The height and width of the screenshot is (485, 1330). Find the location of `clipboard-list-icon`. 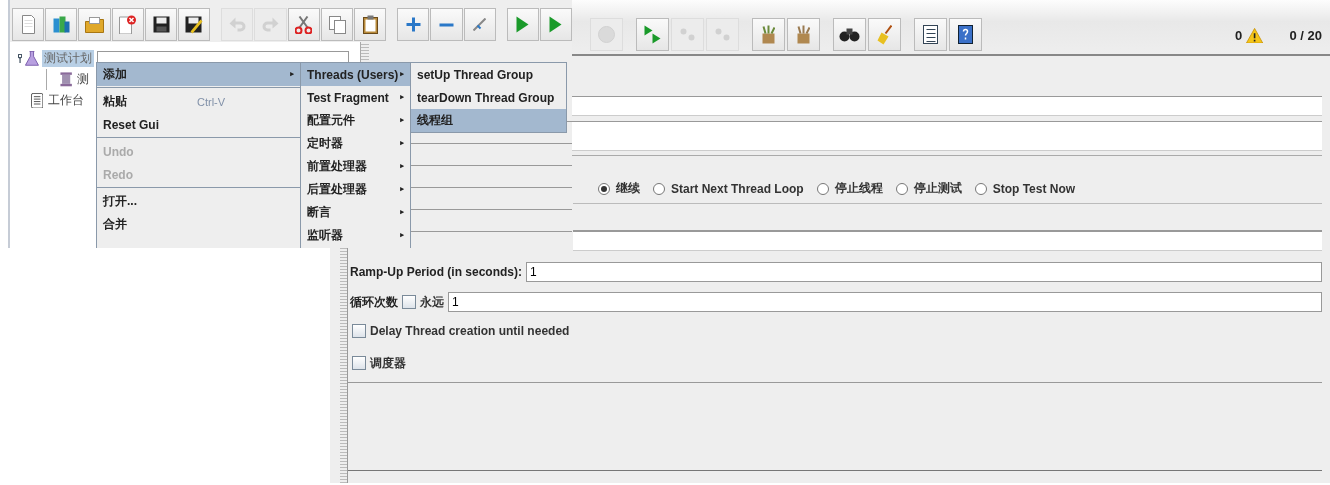

clipboard-list-icon is located at coordinates (37, 100).